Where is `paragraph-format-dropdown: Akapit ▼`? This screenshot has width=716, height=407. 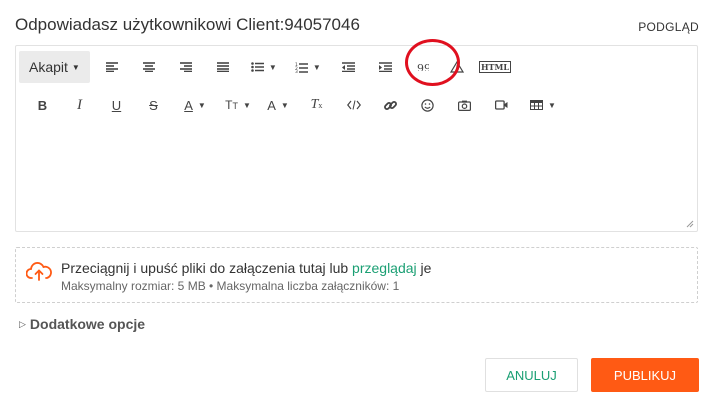
paragraph-format-dropdown: Akapit ▼ is located at coordinates (54, 67).